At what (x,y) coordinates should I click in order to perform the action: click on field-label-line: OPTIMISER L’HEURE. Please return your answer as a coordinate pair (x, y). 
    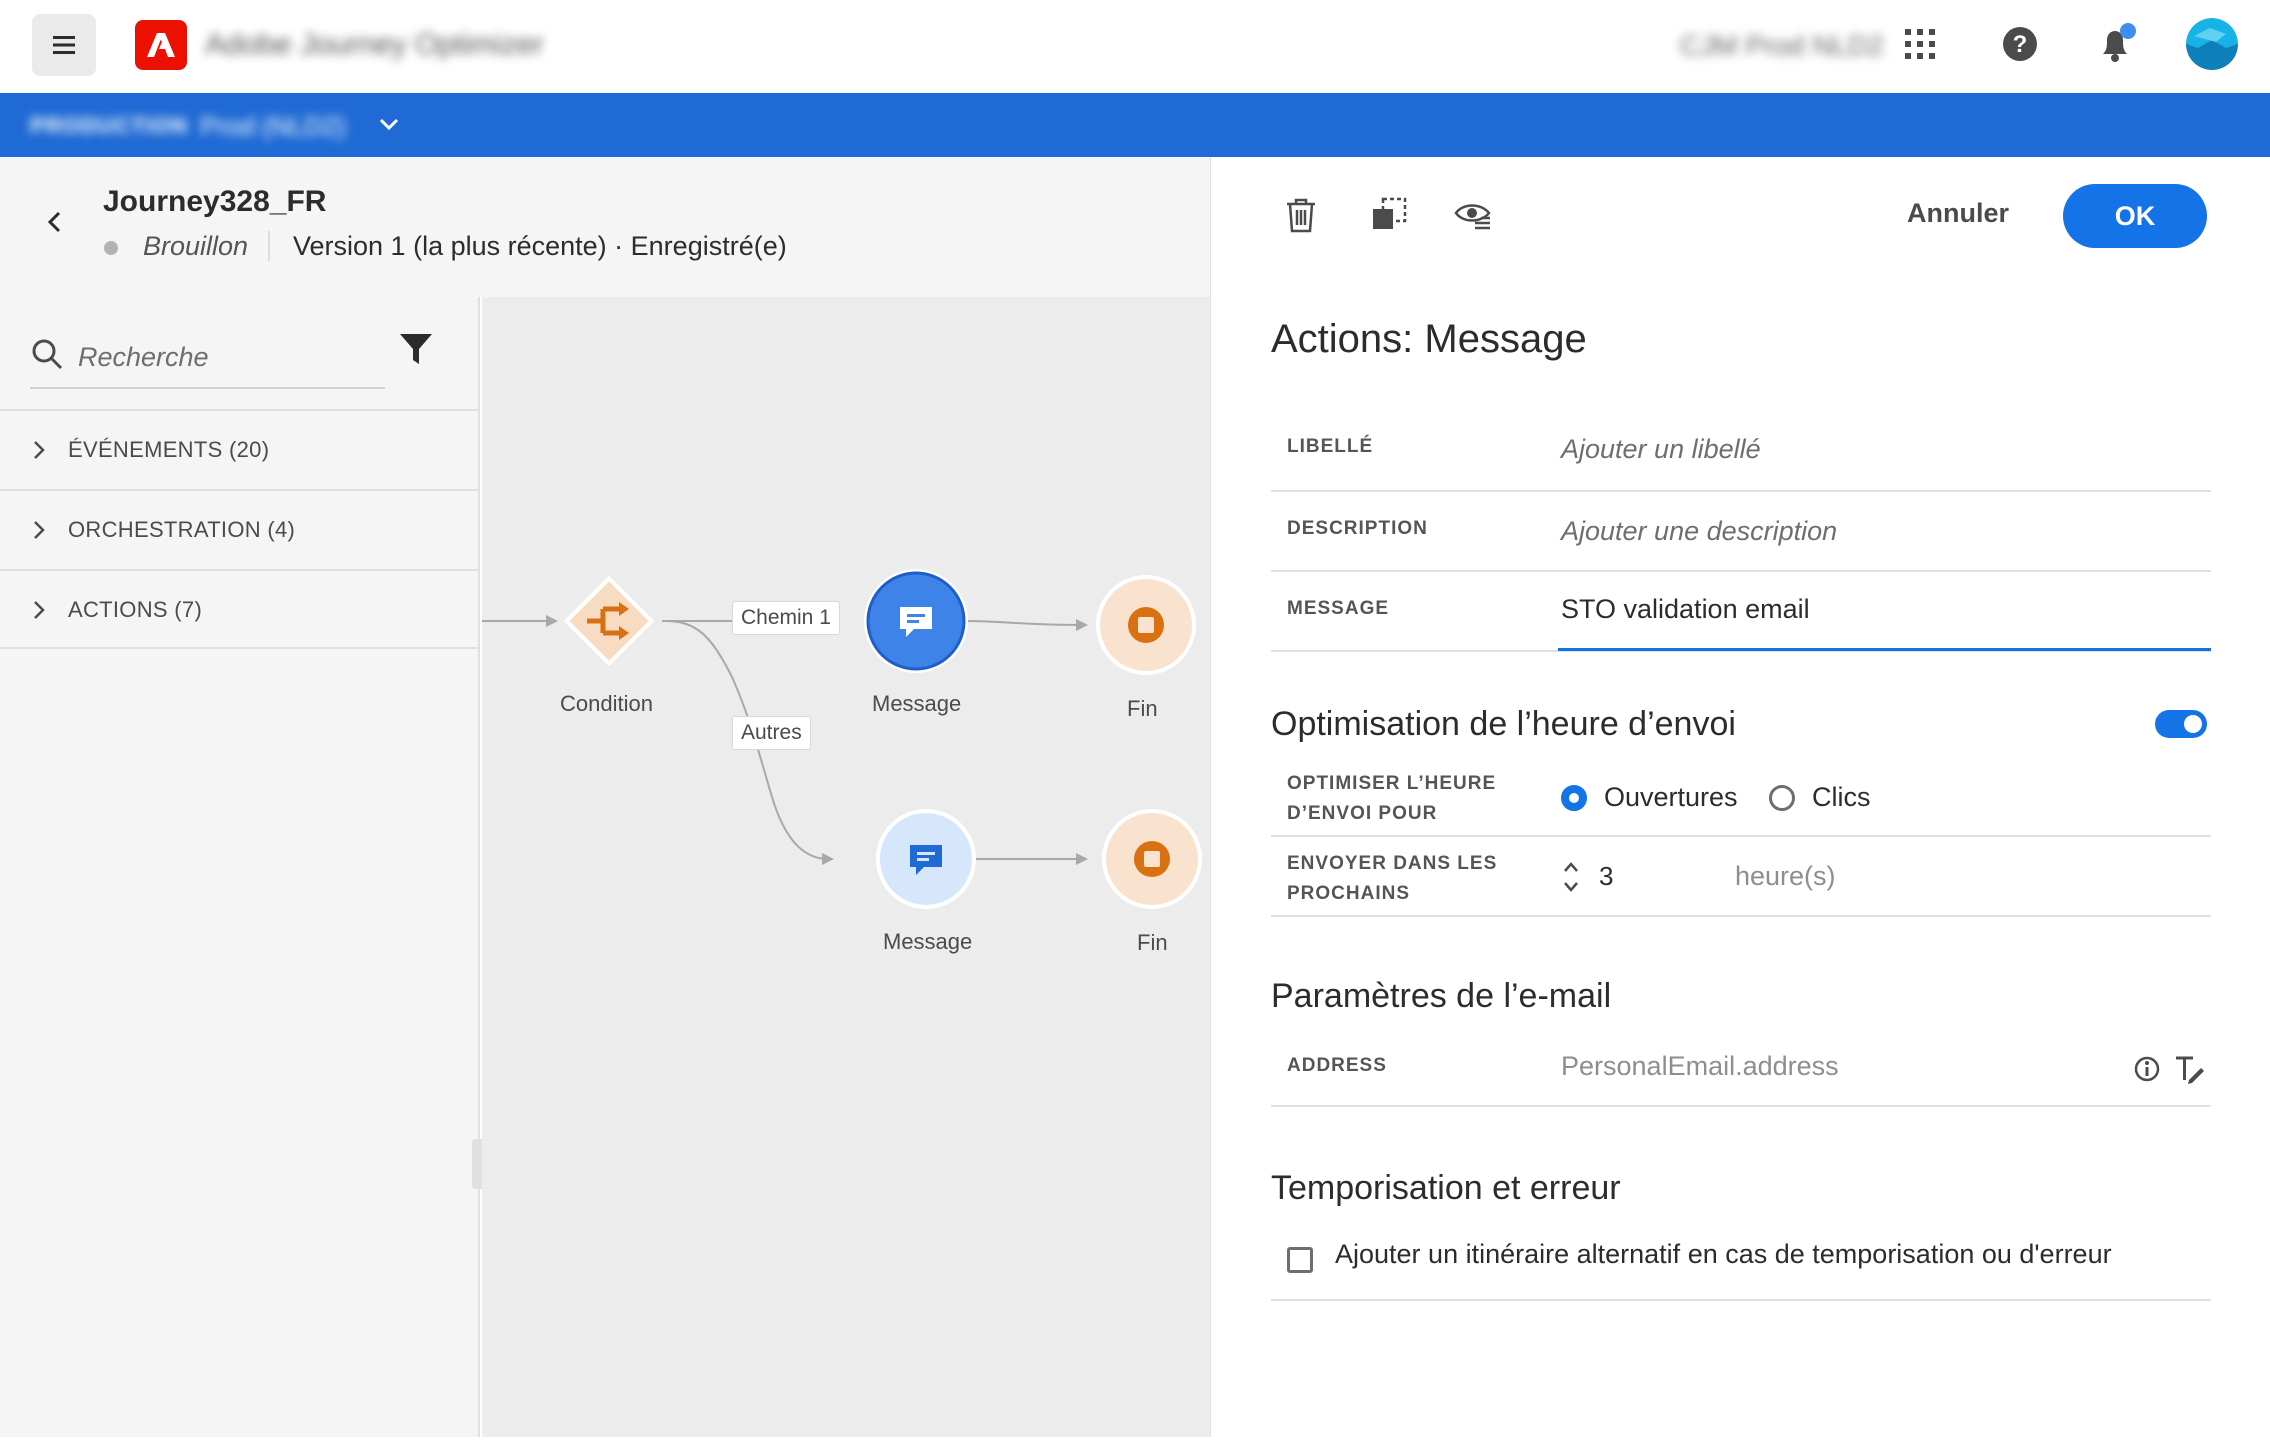
    Looking at the image, I should click on (1392, 783).